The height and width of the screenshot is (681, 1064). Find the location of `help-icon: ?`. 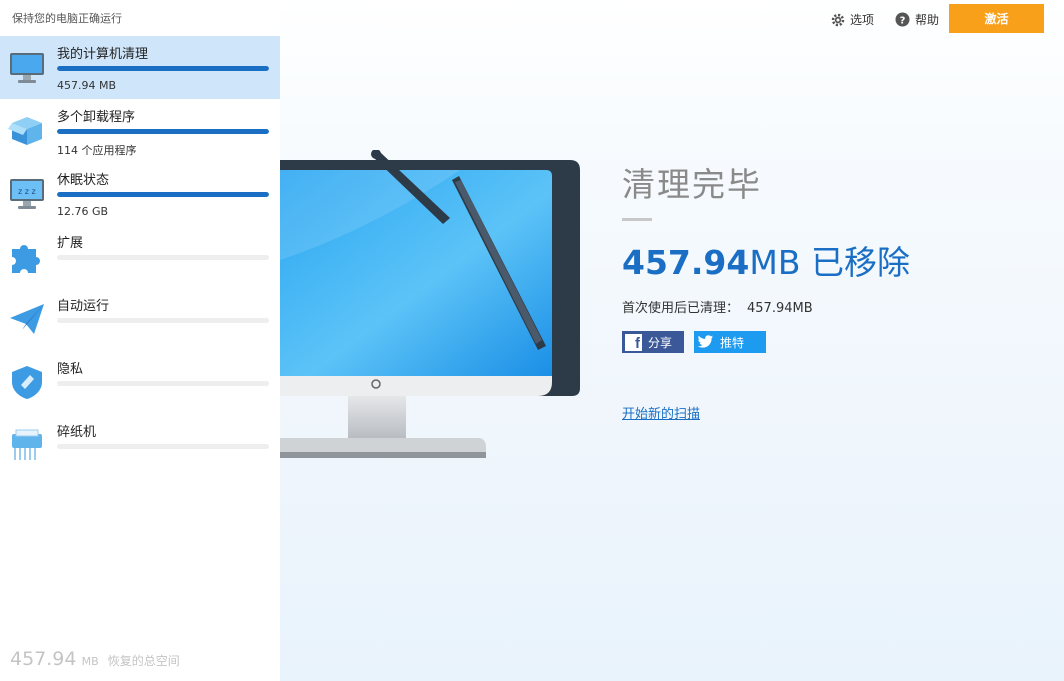

help-icon: ? is located at coordinates (902, 19).